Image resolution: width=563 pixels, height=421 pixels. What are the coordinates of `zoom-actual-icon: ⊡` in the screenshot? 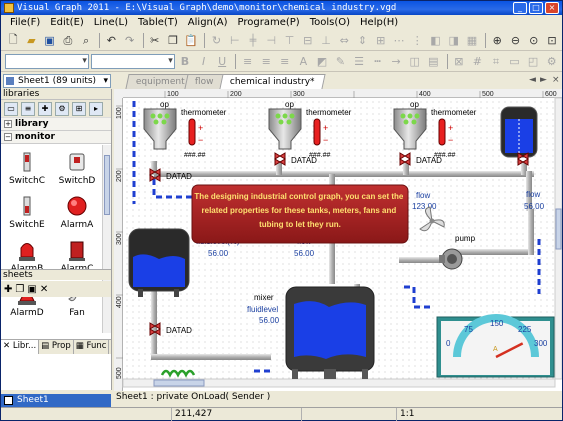 It's located at (552, 40).